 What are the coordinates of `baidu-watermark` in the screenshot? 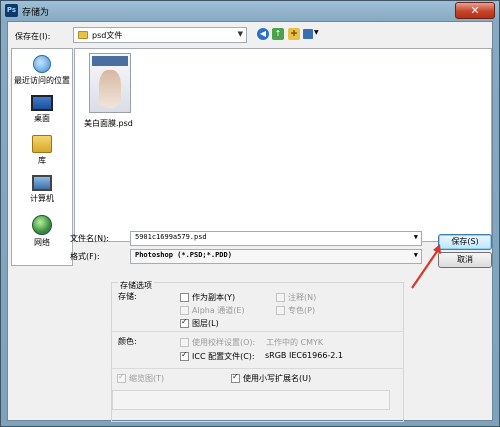 It's located at (435, 404).